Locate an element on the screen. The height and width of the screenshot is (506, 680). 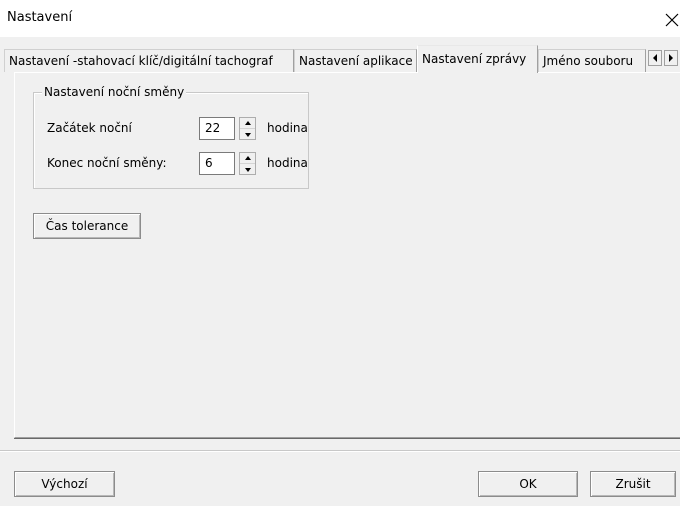
tab-nastaveni-aplikace: Nastavení aplikace is located at coordinates (355, 60).